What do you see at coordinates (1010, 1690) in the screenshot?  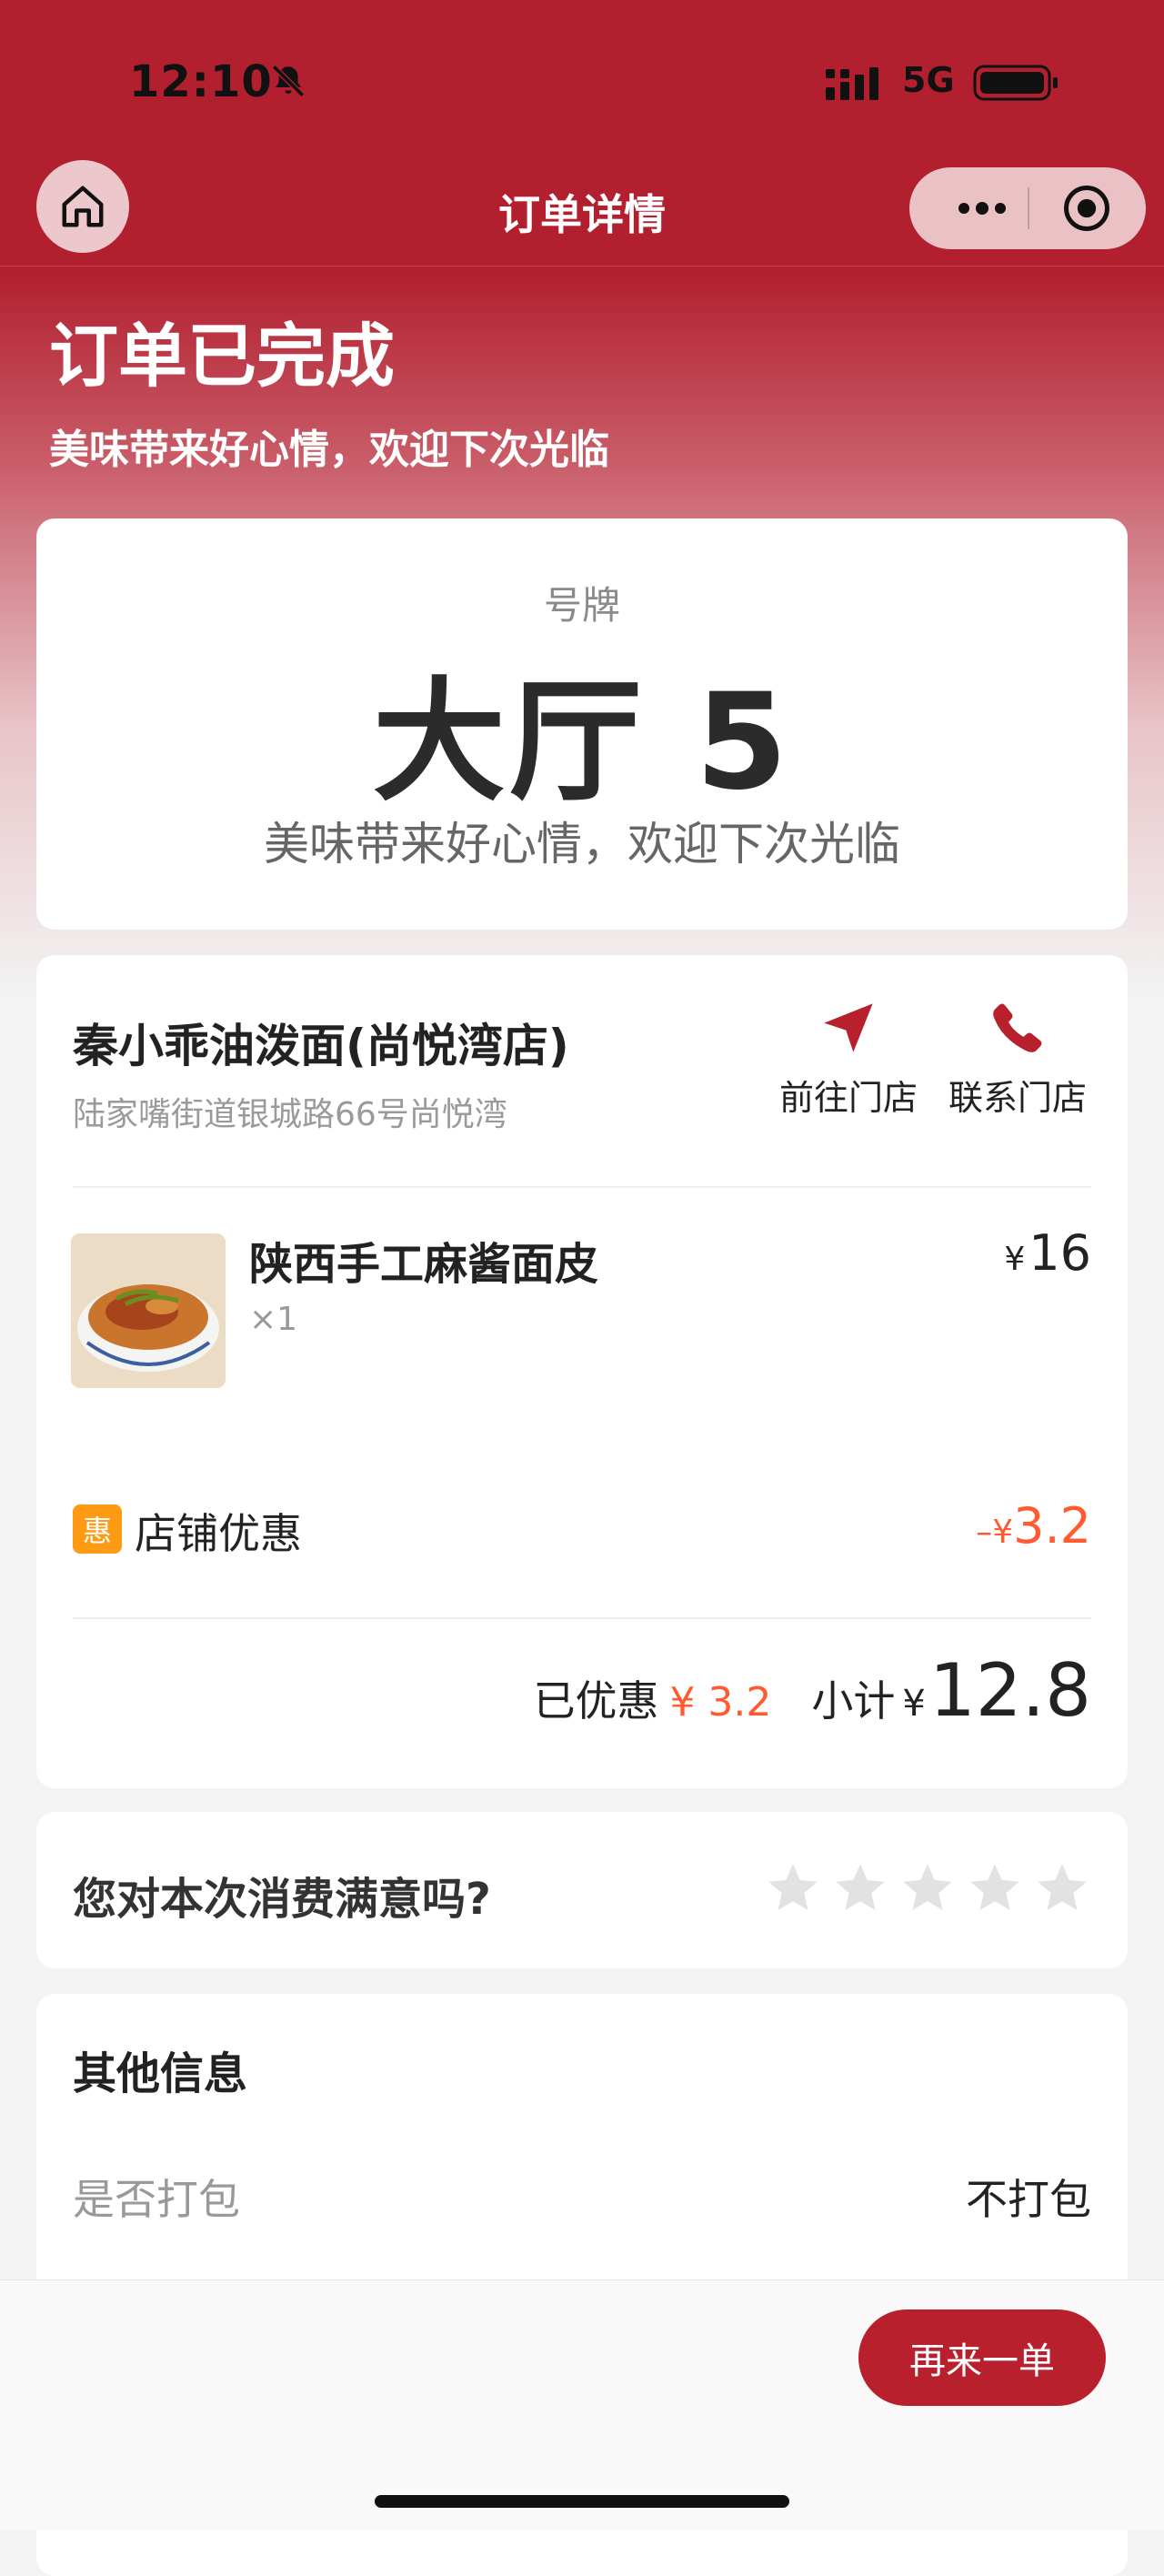 I see `subtotal-value: 12.8` at bounding box center [1010, 1690].